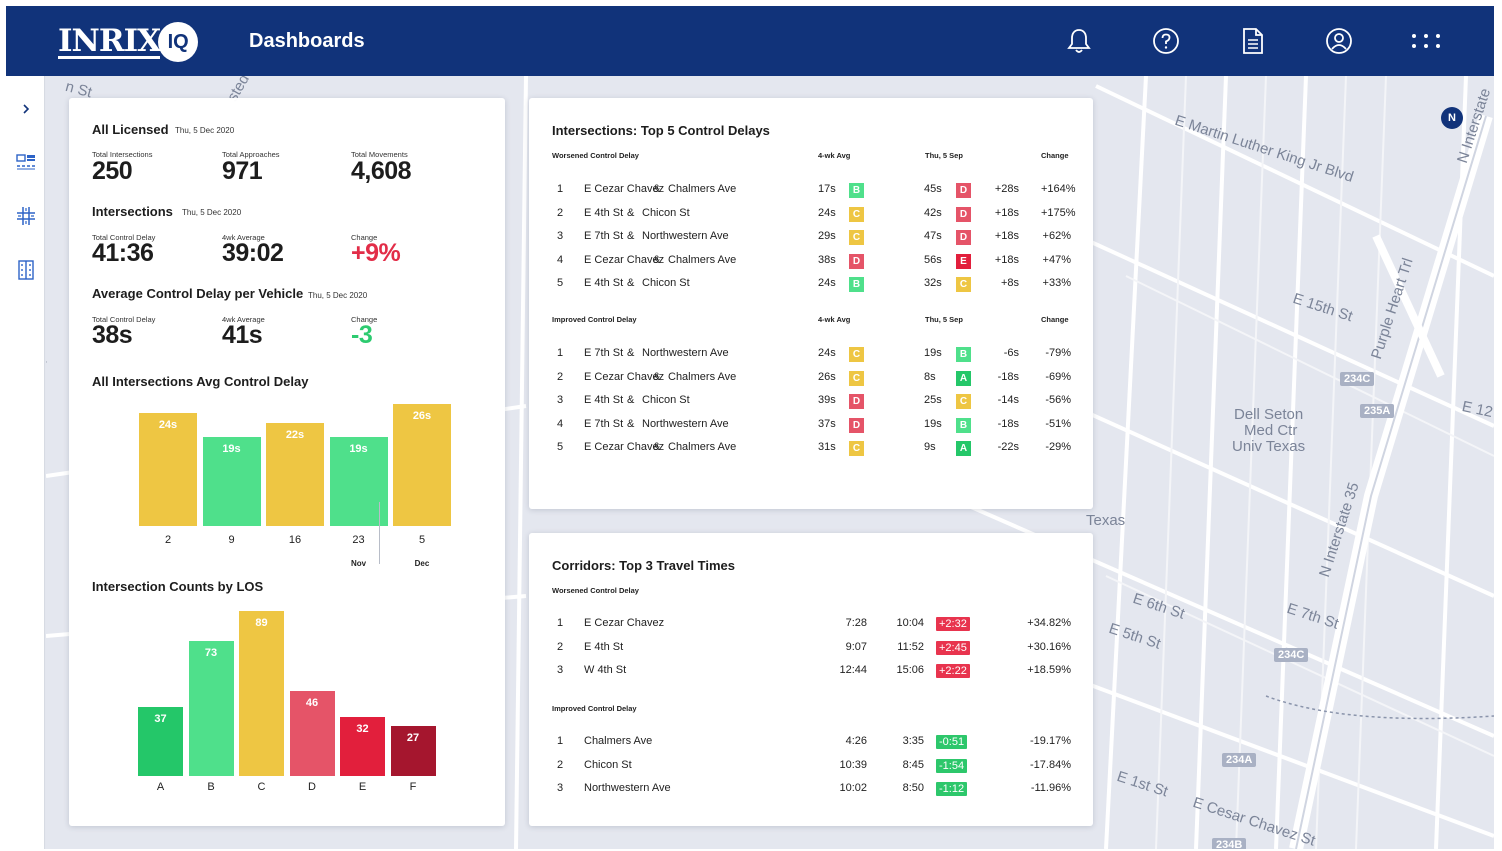 The height and width of the screenshot is (851, 1502). Describe the element at coordinates (338, 295) in the screenshot. I see `avg-delay-date: Thu, 5 Dec 2020` at that location.